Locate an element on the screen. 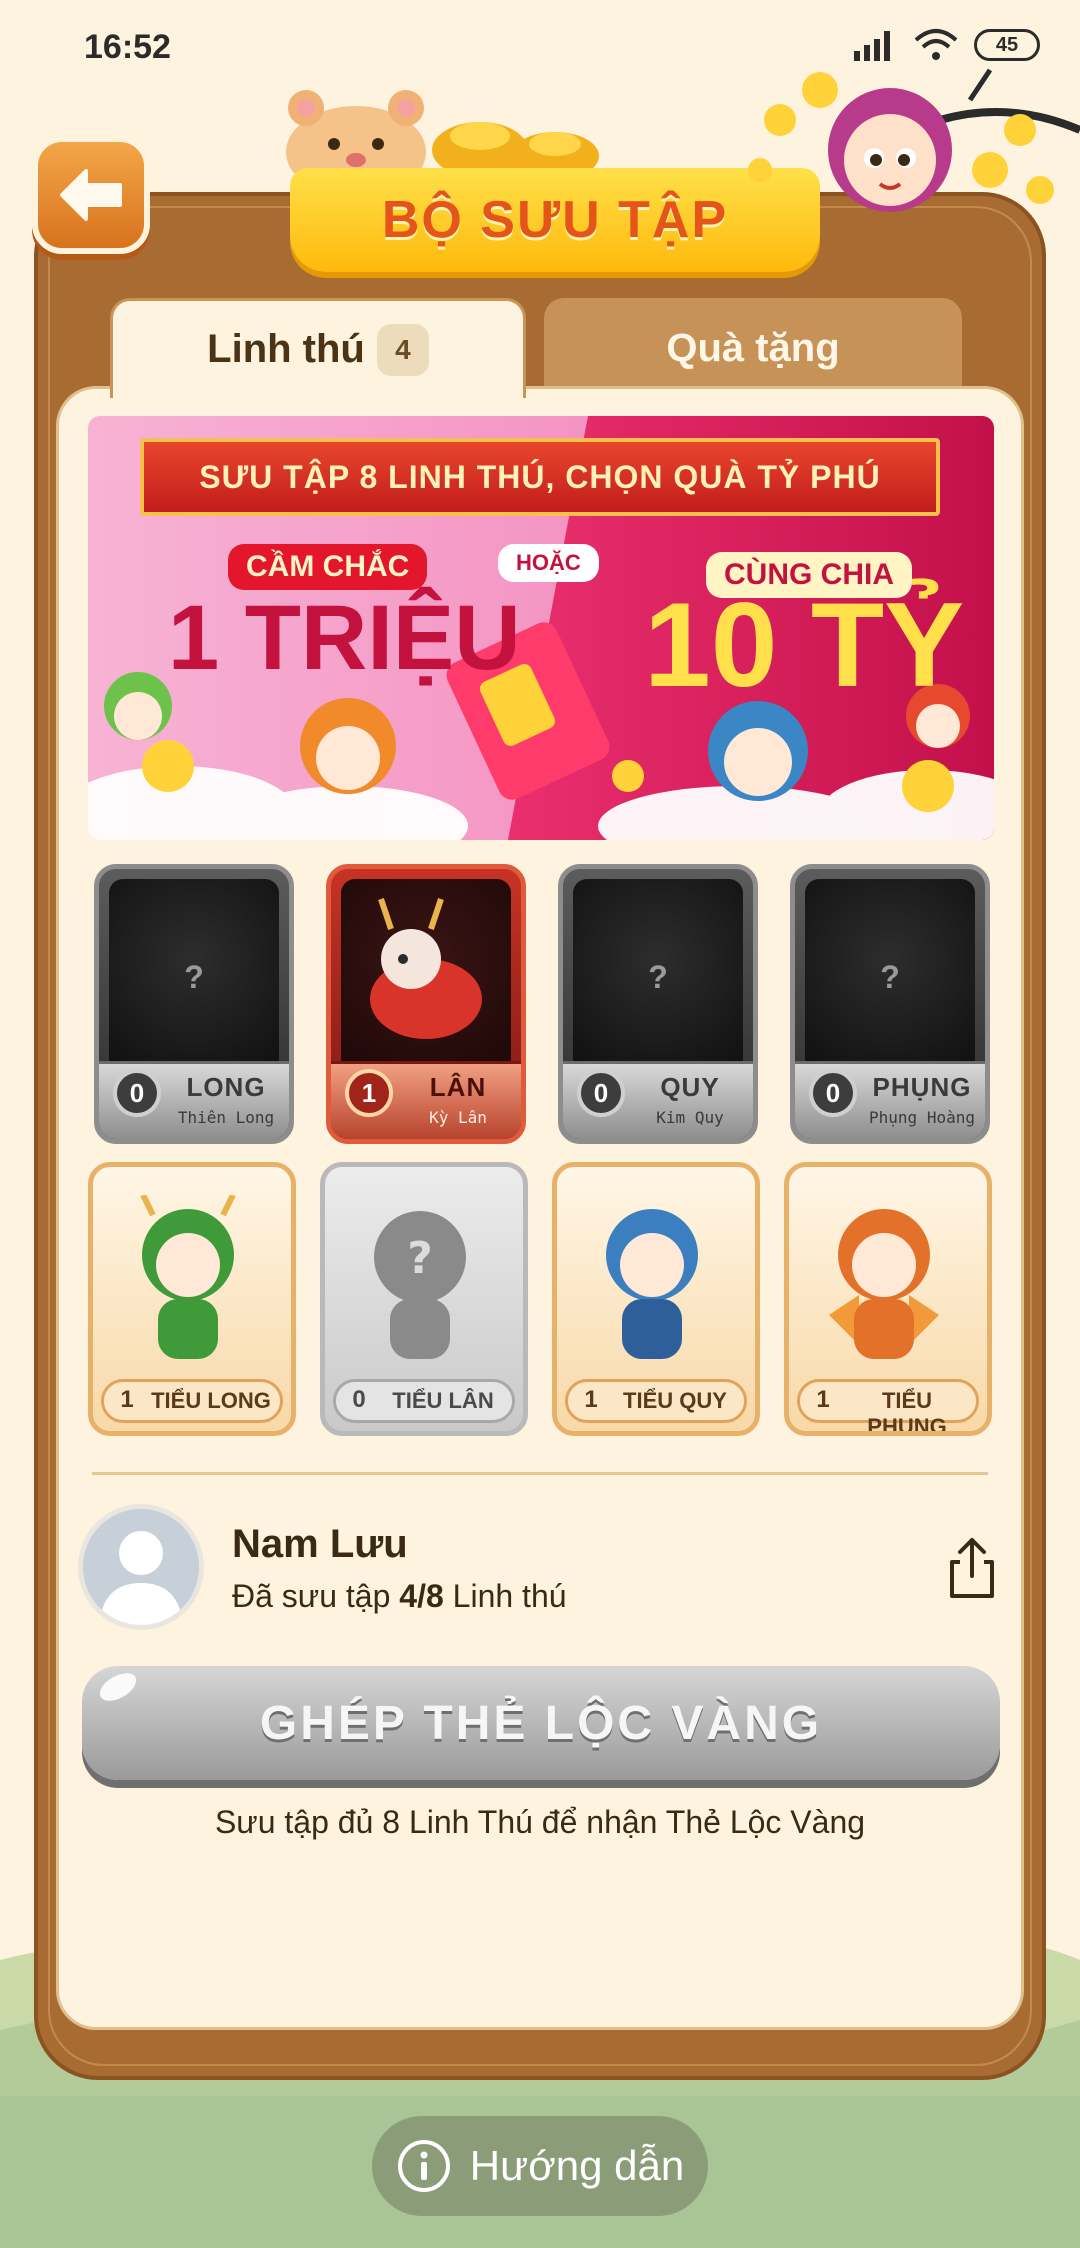 This screenshot has width=1080, height=2248. guide-button: Hướng dẫn is located at coordinates (540, 2166).